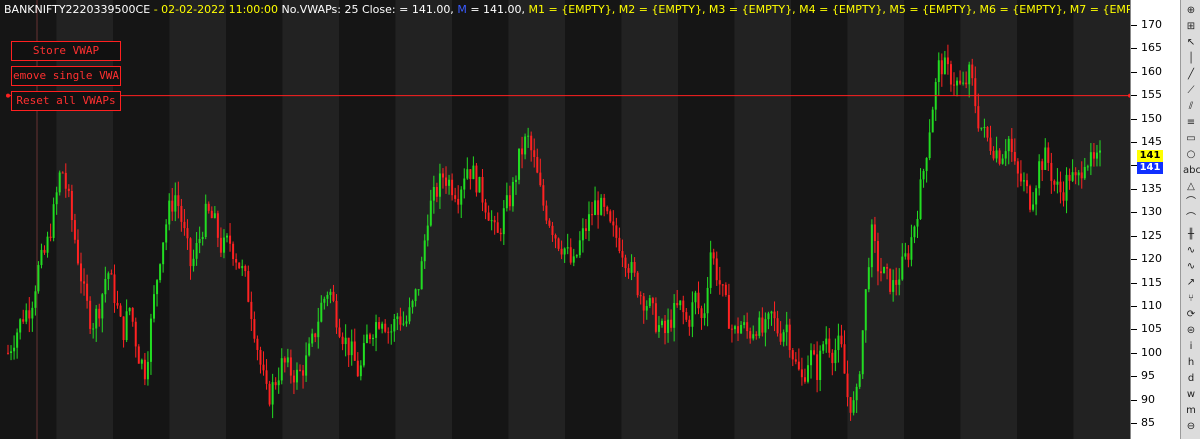 The height and width of the screenshot is (439, 1200). What do you see at coordinates (66, 51) in the screenshot?
I see `store-vwap-button: Store VWAP` at bounding box center [66, 51].